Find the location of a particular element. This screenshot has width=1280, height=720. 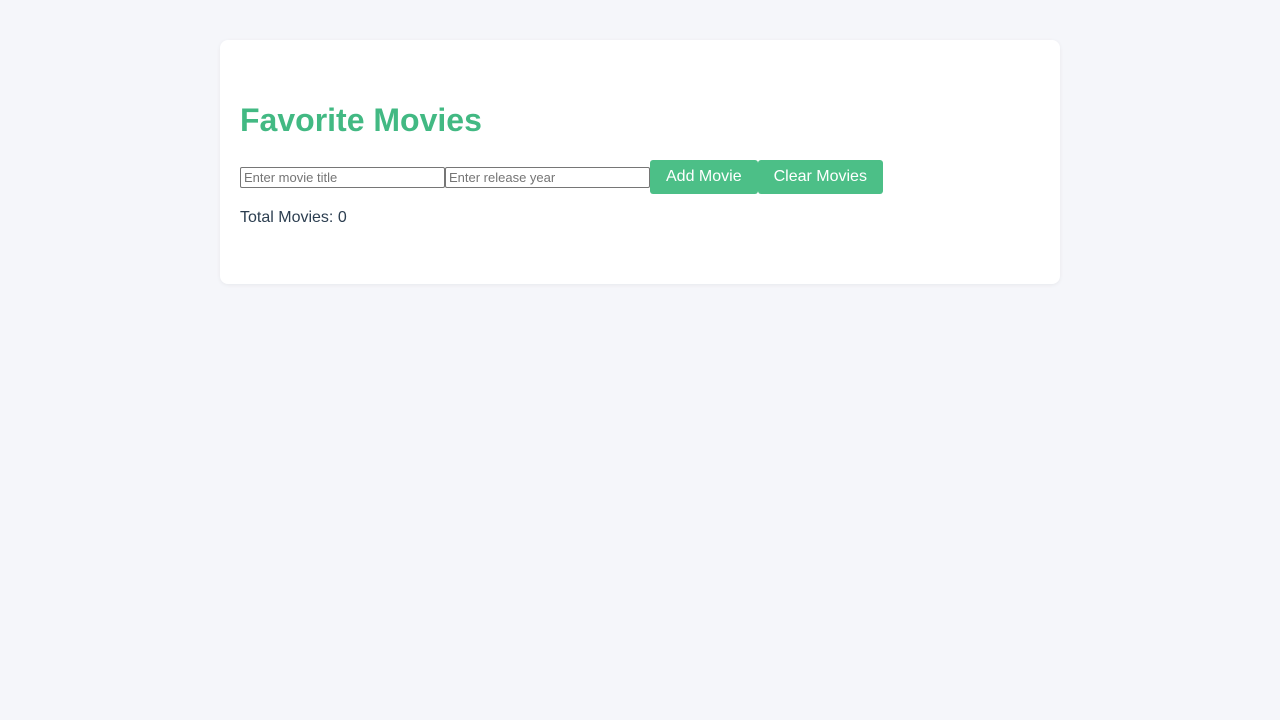

release-year-input is located at coordinates (547, 177).